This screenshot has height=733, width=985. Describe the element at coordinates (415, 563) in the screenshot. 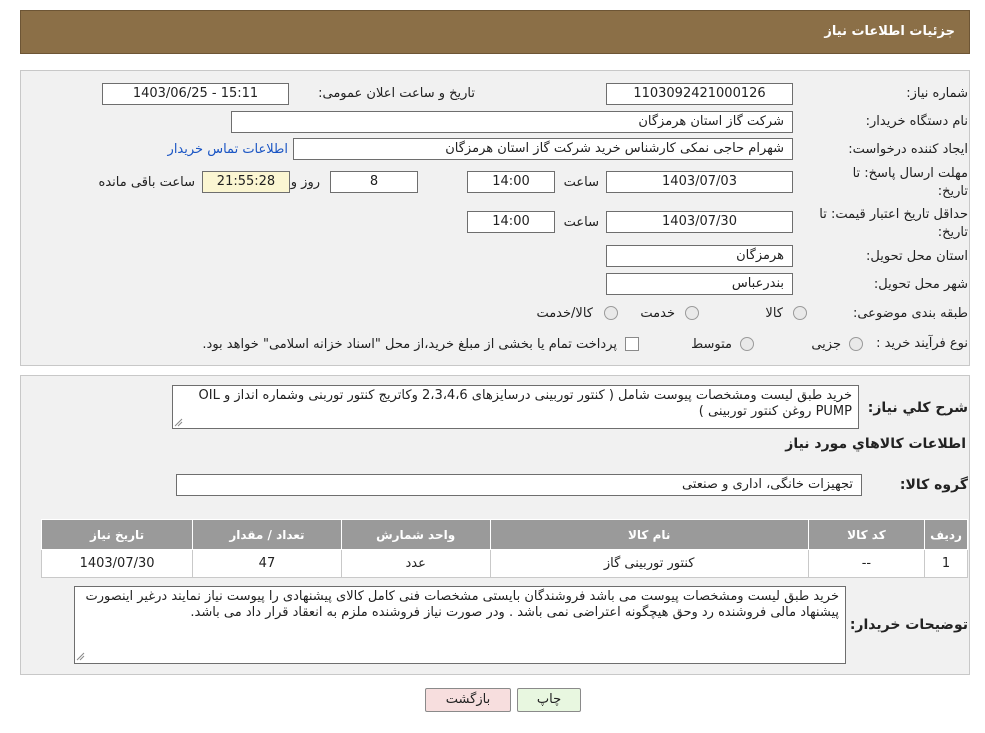

I see `cell-unit: عدد` at that location.